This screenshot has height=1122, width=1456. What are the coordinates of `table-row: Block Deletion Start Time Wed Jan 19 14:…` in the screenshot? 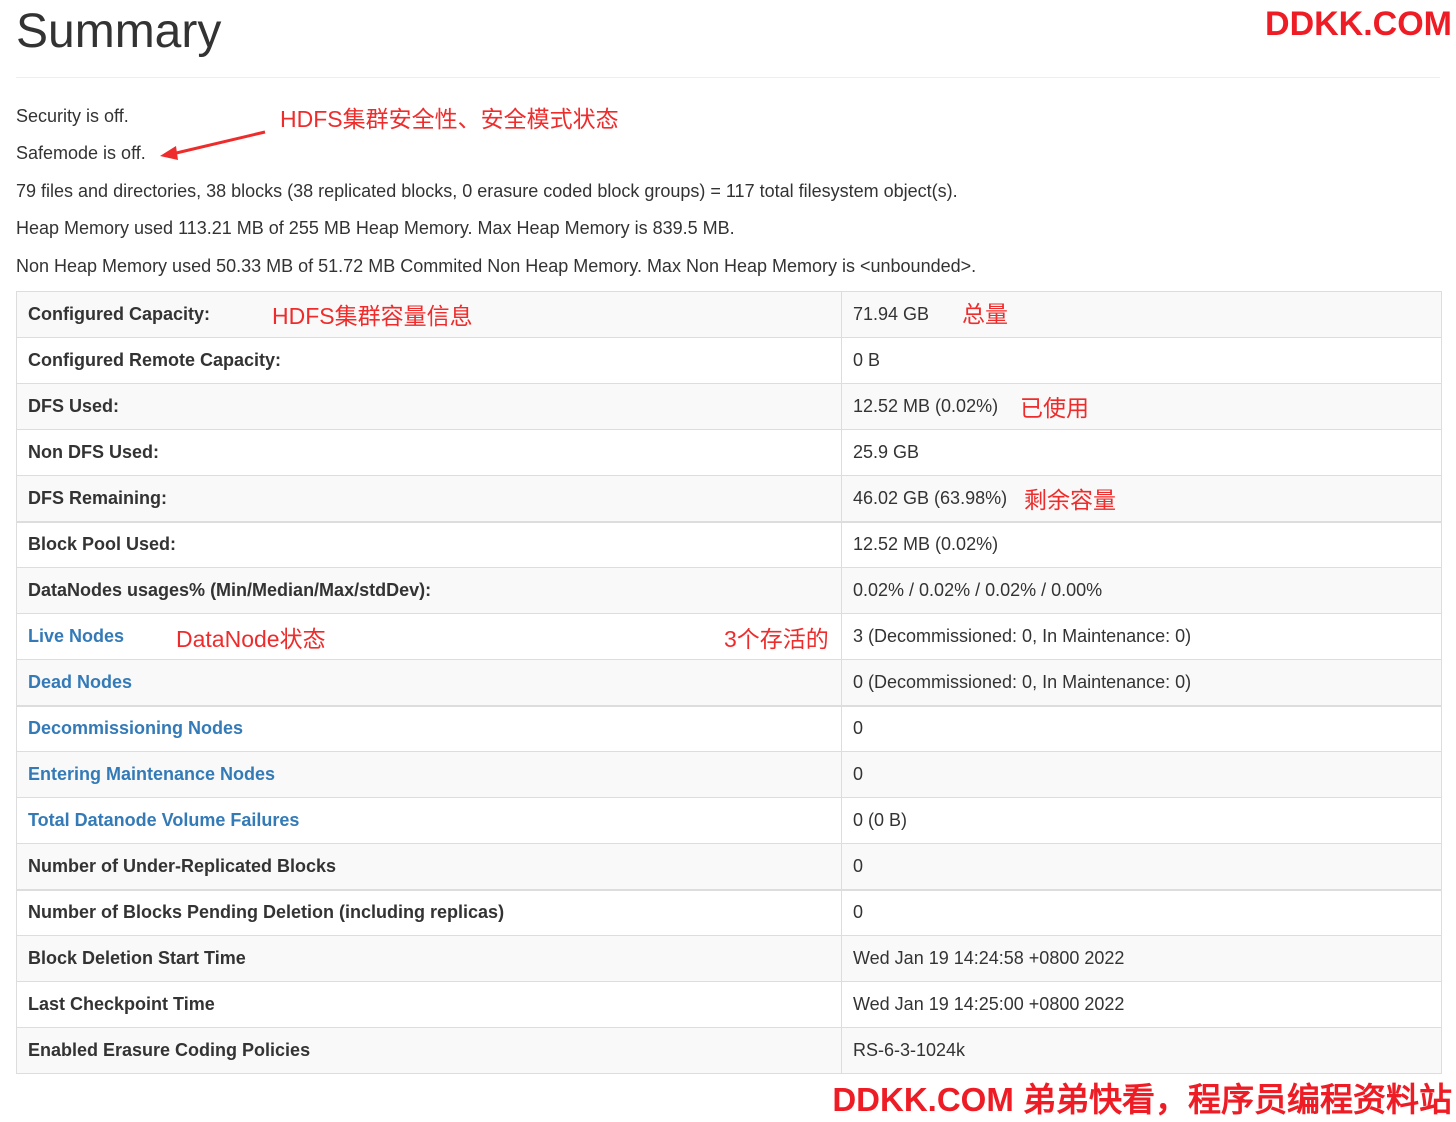 It's located at (729, 958).